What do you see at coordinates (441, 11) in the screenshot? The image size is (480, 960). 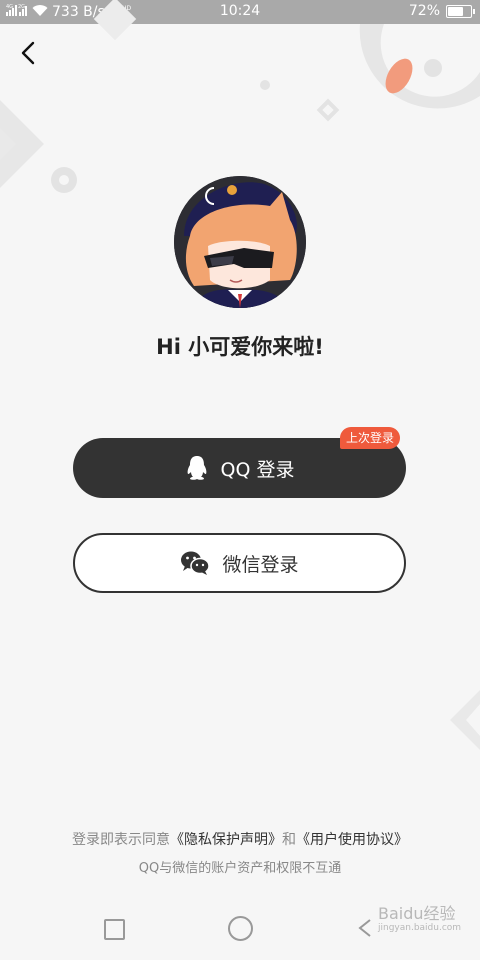 I see `status-right: 72%` at bounding box center [441, 11].